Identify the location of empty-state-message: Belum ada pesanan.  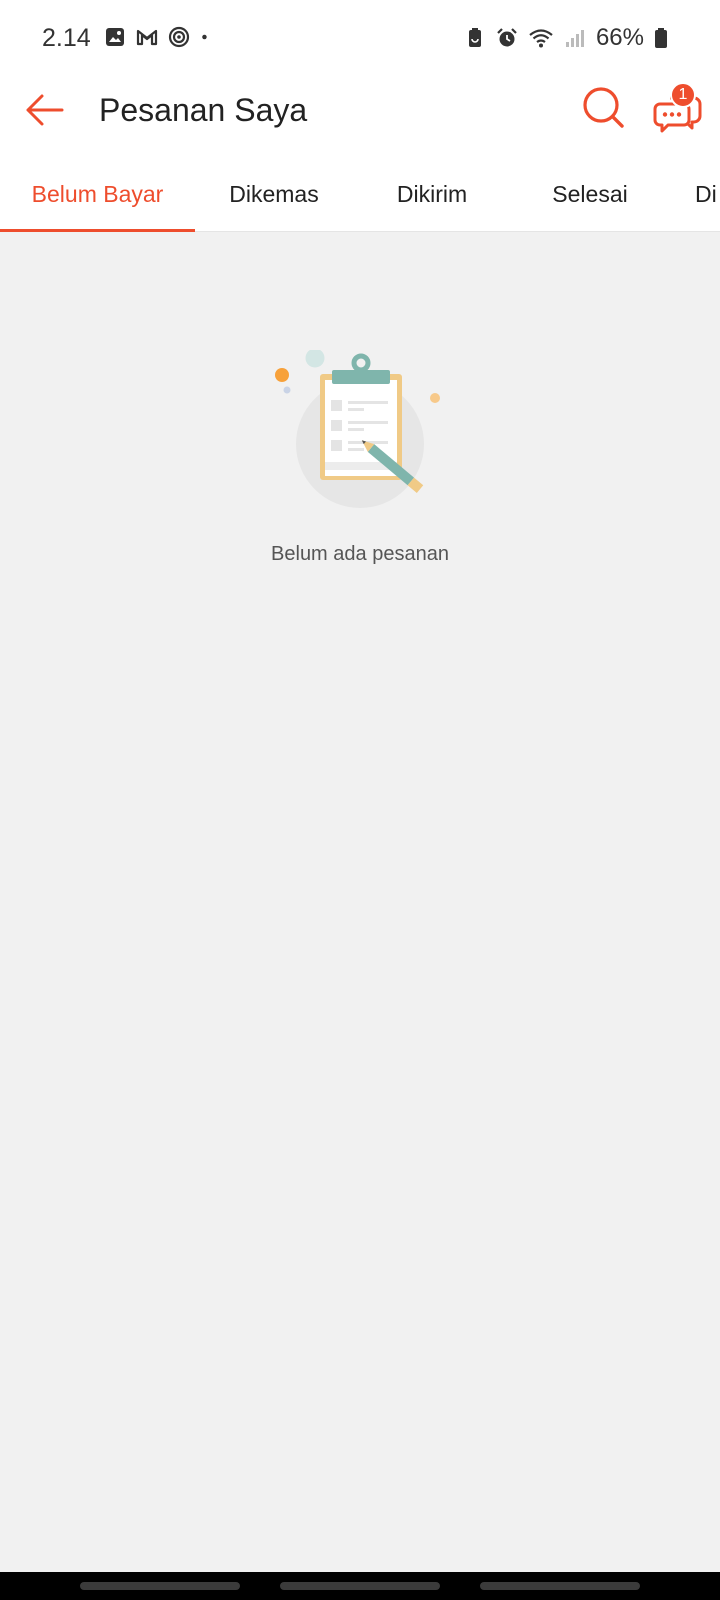
(360, 554).